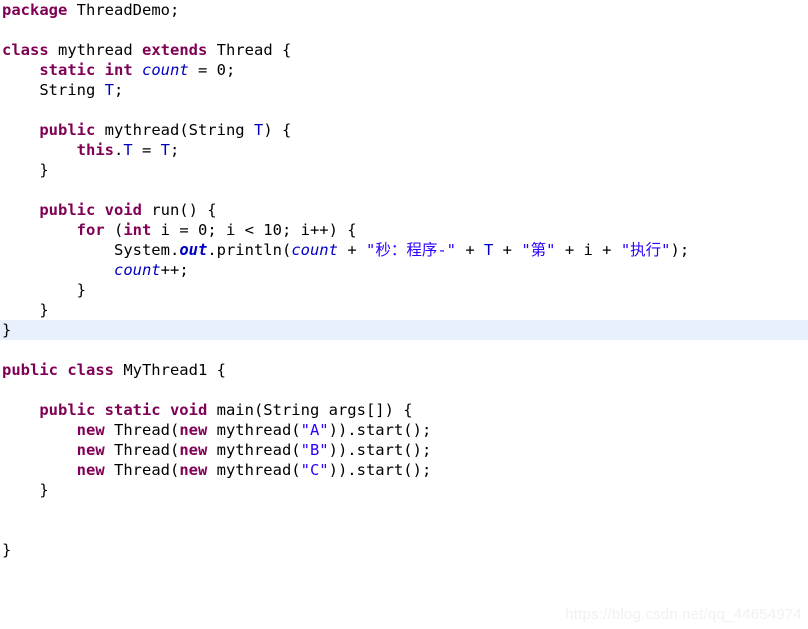 The image size is (808, 629). I want to click on code-token-pl: ++;, so click(174, 270).